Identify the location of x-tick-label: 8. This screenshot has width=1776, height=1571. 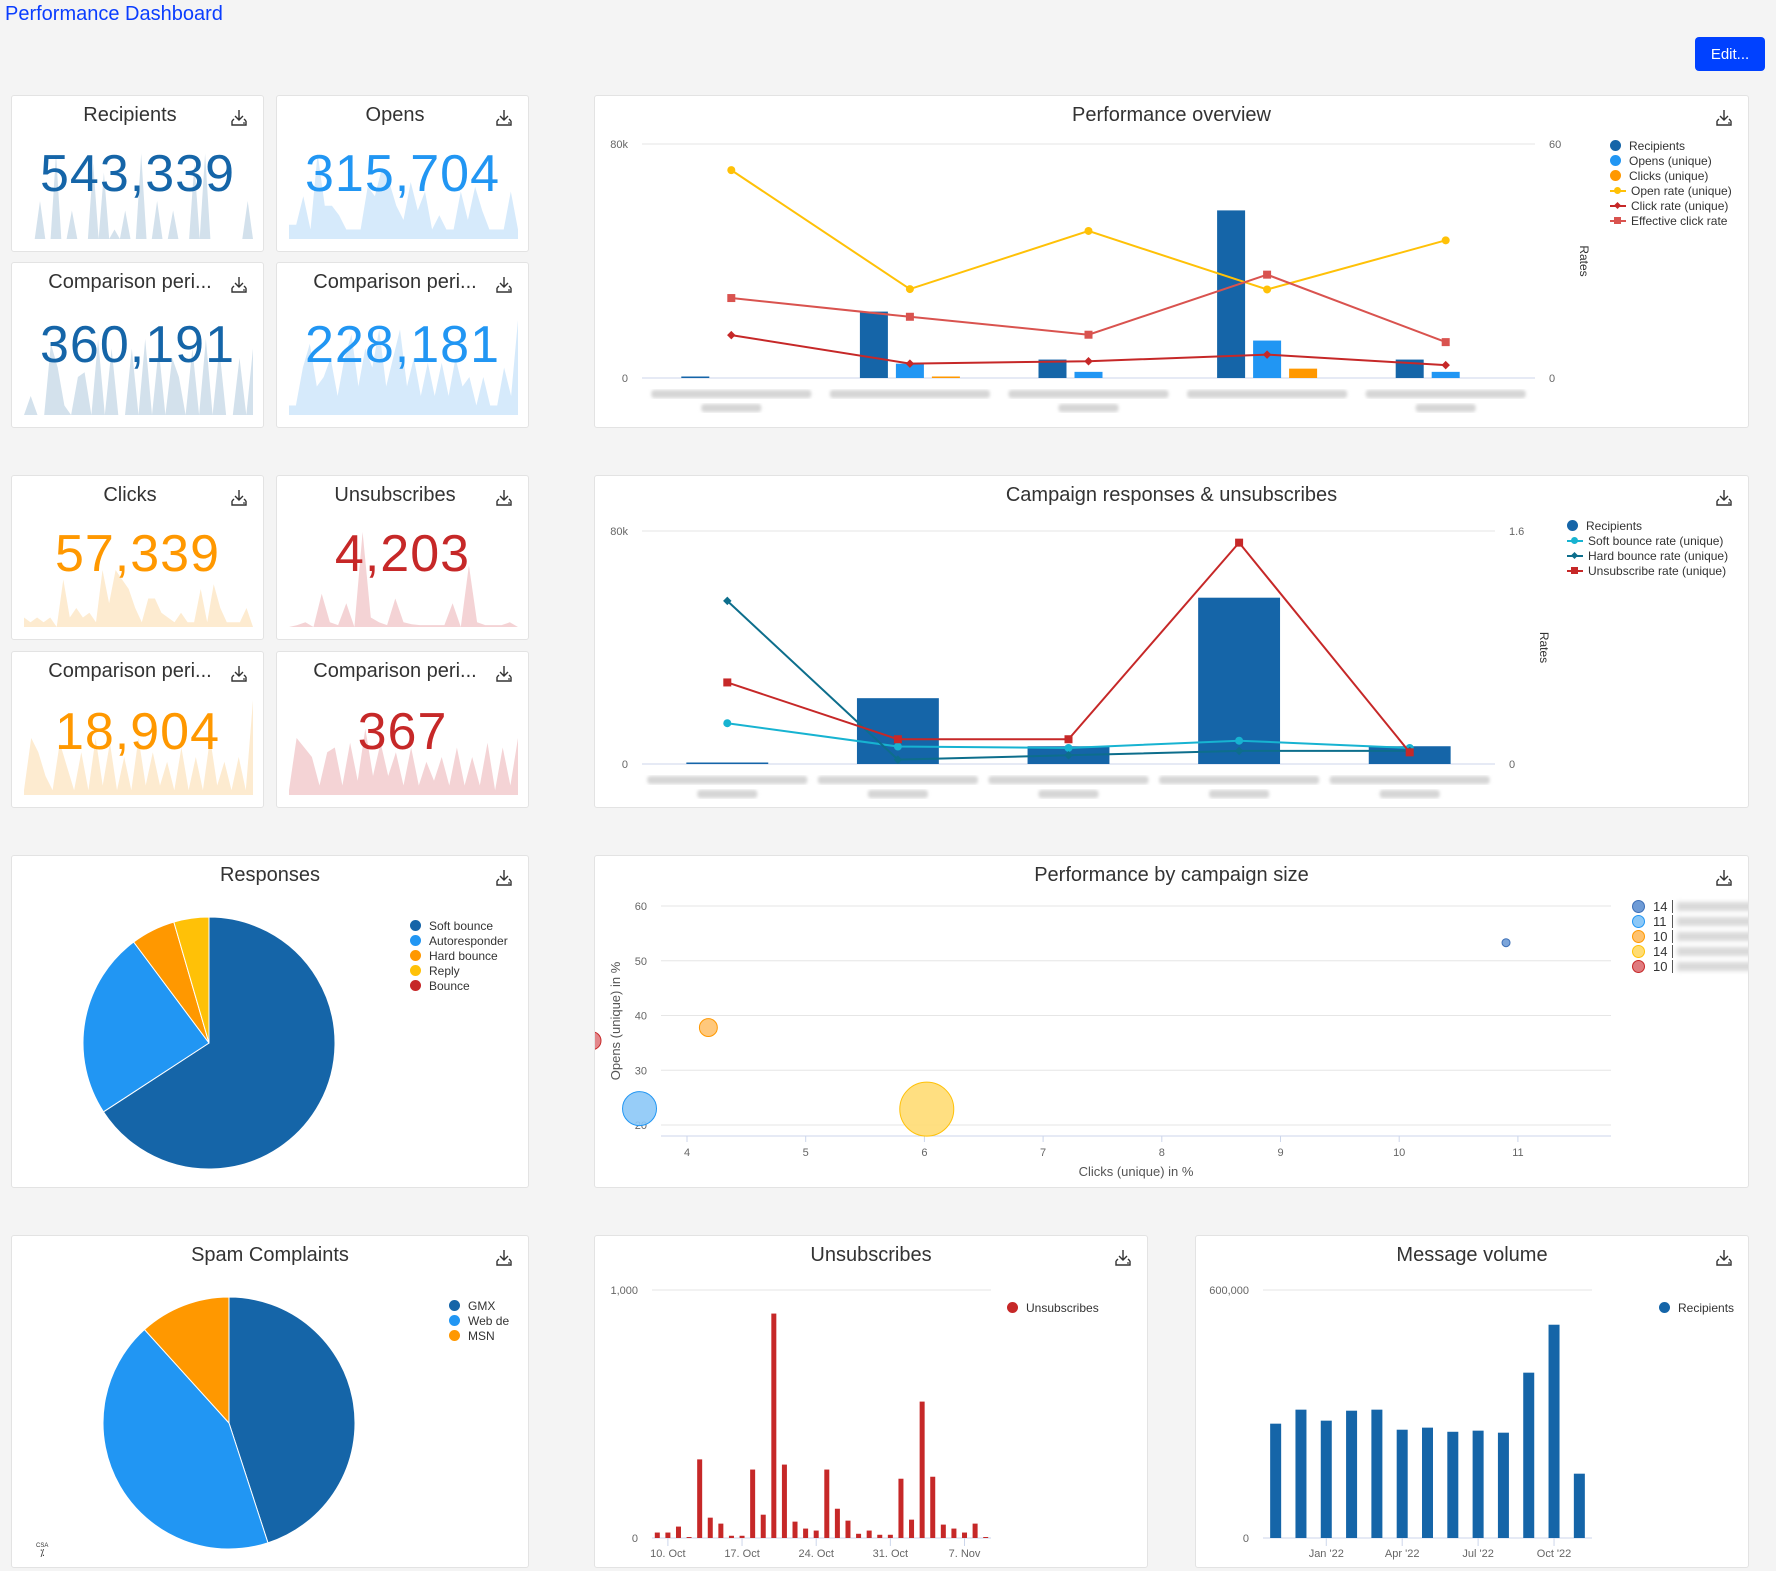
(1162, 1153).